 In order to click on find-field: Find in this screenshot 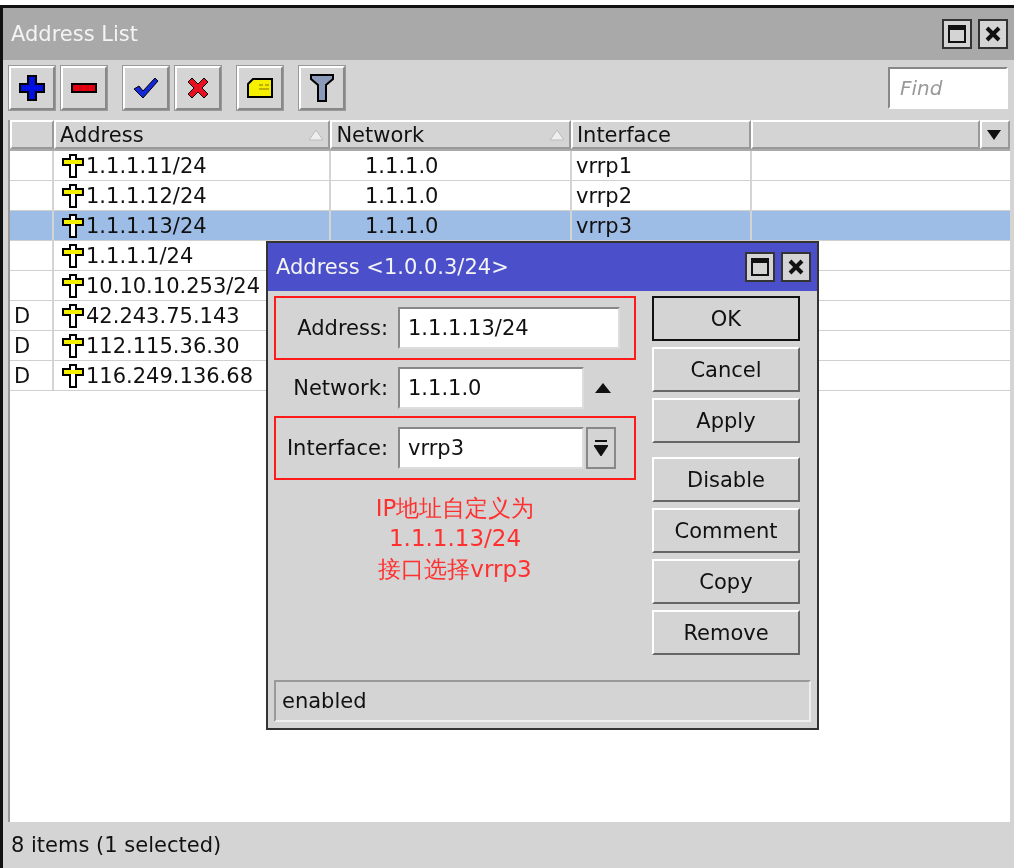, I will do `click(948, 88)`.